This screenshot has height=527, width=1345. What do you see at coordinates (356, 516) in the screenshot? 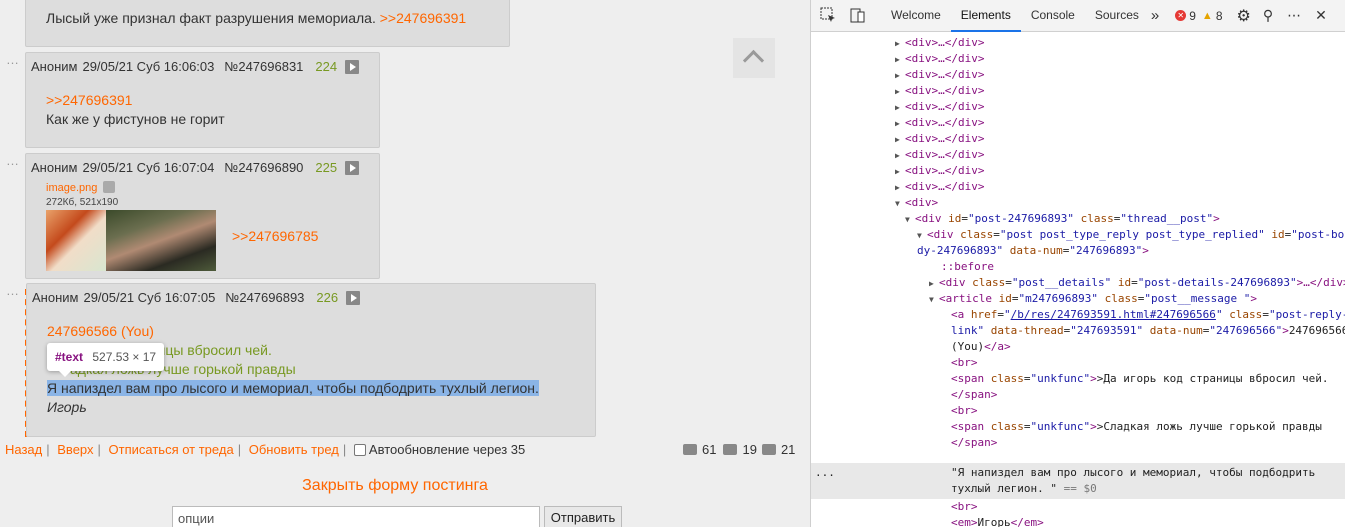
I see `options-input: опции` at bounding box center [356, 516].